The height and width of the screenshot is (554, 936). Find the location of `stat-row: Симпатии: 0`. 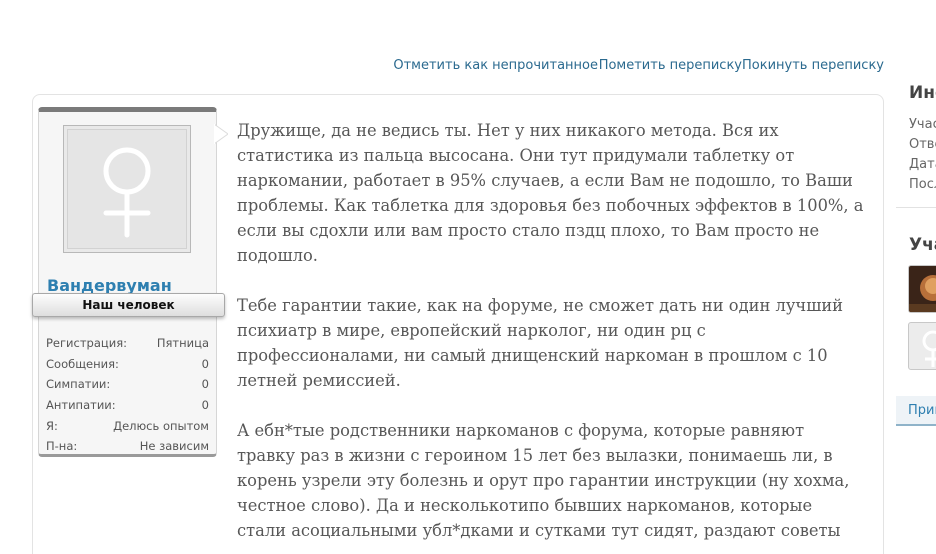

stat-row: Симпатии: 0 is located at coordinates (127, 384).